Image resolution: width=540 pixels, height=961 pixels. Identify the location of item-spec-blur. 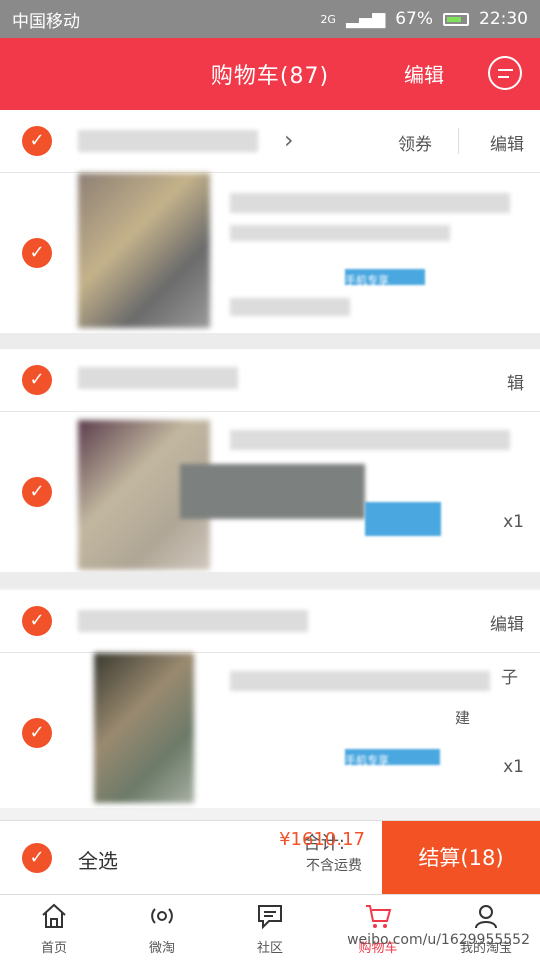
(340, 233).